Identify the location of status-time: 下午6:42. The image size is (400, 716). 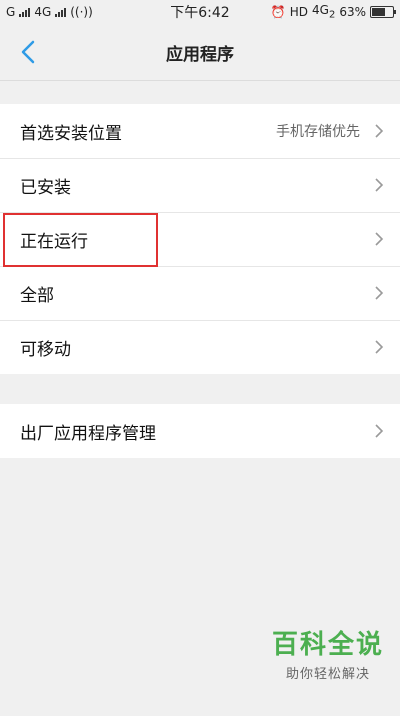
(200, 13).